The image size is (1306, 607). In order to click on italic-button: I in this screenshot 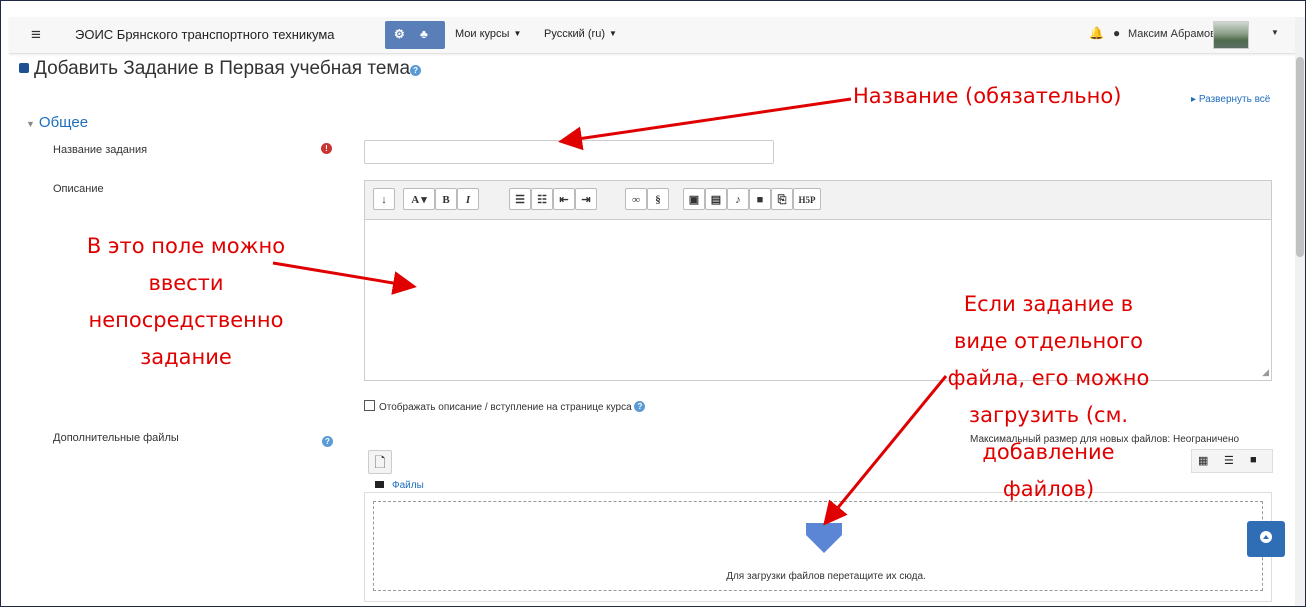, I will do `click(468, 199)`.